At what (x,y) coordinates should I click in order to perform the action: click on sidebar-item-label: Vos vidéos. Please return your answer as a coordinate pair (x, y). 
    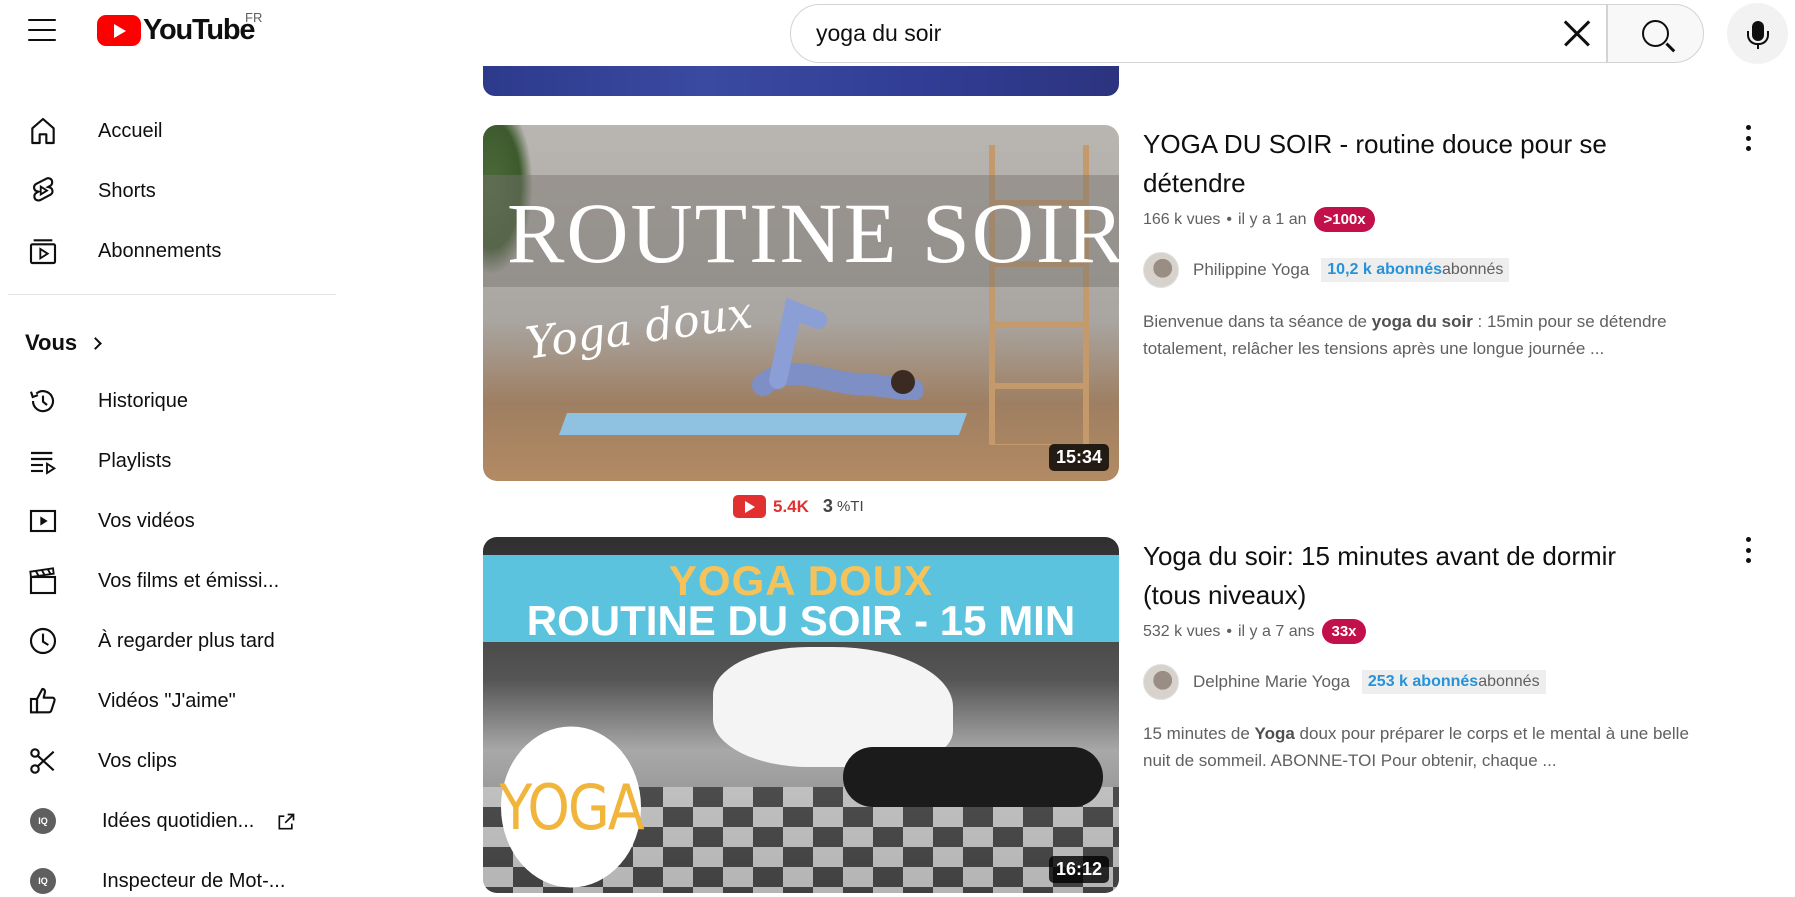
    Looking at the image, I should click on (146, 520).